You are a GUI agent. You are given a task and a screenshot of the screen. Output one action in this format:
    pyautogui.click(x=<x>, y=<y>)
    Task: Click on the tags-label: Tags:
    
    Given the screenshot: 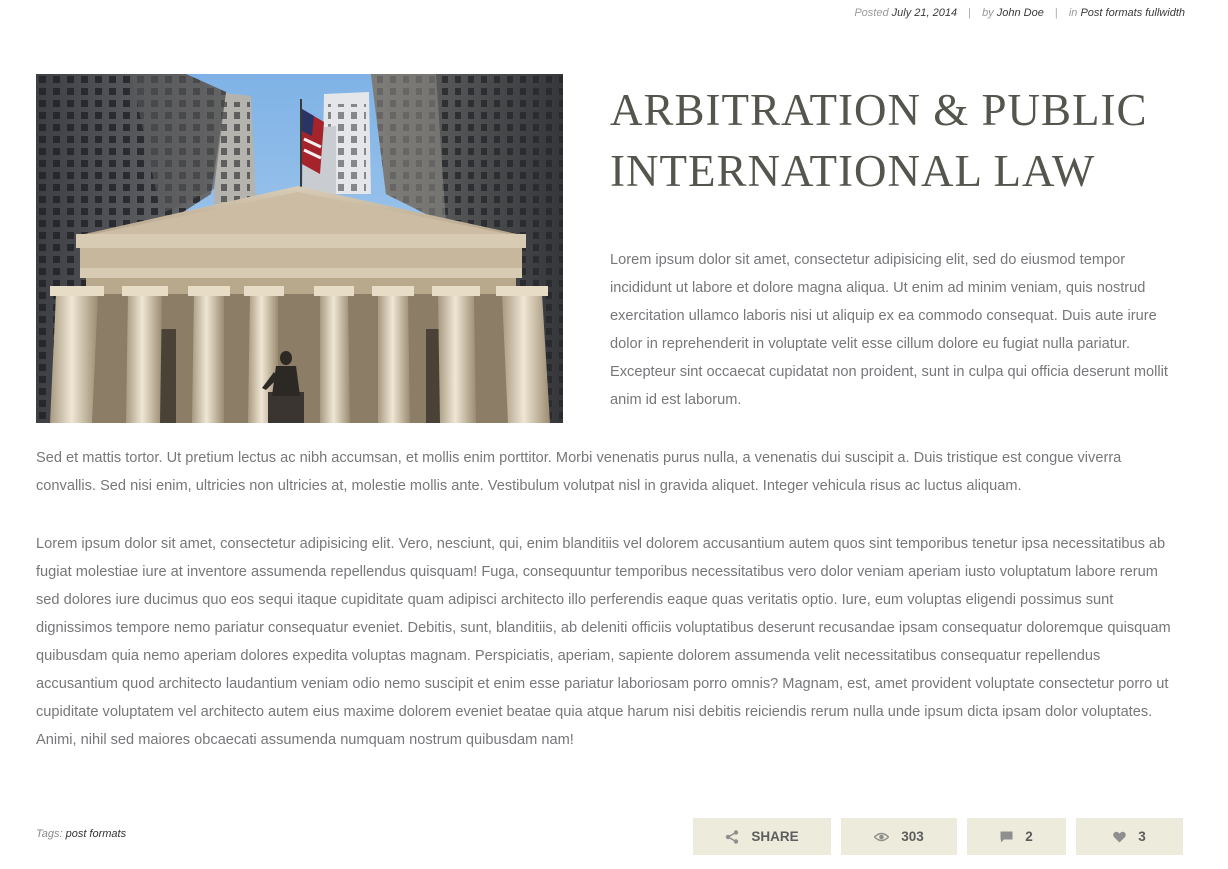 What is the action you would take?
    pyautogui.click(x=49, y=834)
    